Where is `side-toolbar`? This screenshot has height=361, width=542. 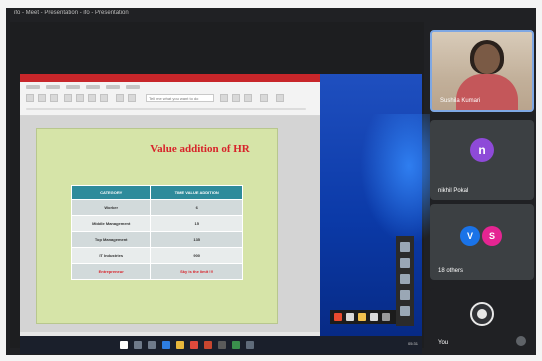 side-toolbar is located at coordinates (405, 281).